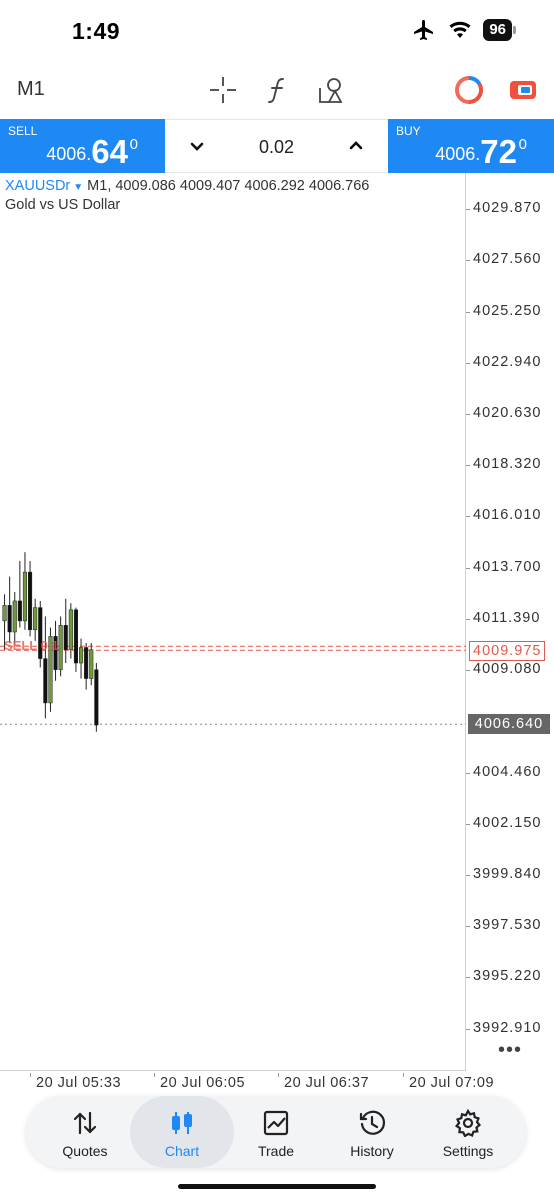  I want to click on status-bar: 1:49 96, so click(277, 31).